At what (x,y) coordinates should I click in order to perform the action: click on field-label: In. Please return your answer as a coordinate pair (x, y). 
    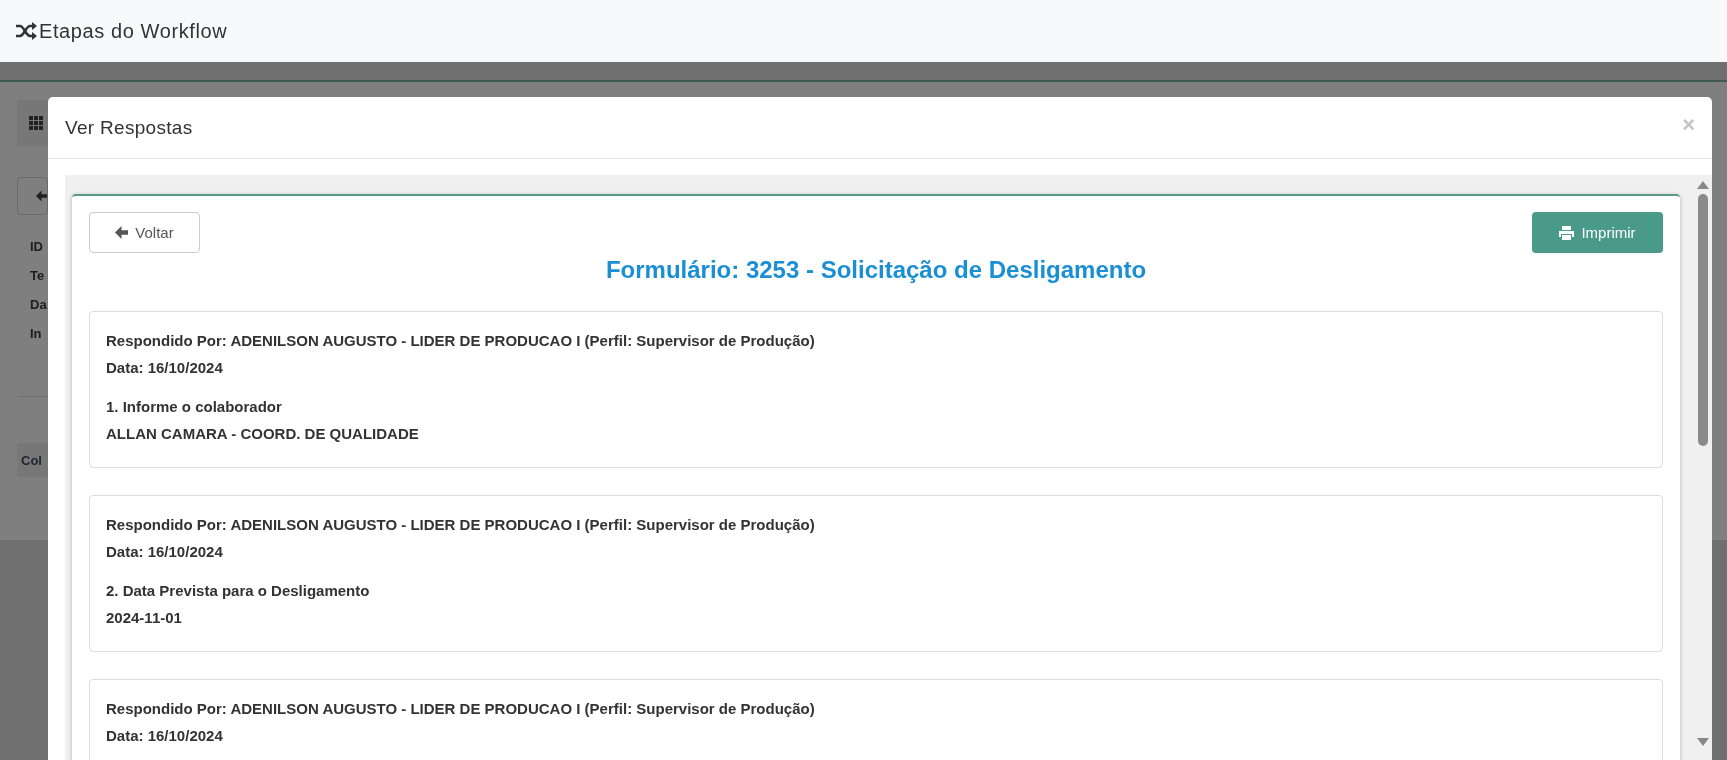
    Looking at the image, I should click on (36, 334).